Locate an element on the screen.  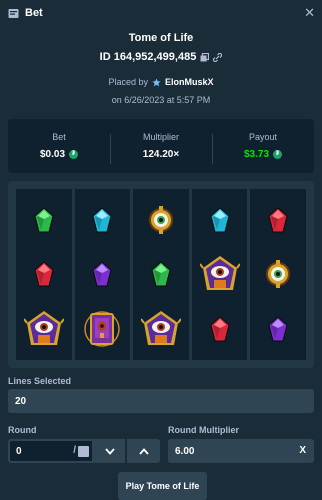
calculator-icon is located at coordinates (83, 451).